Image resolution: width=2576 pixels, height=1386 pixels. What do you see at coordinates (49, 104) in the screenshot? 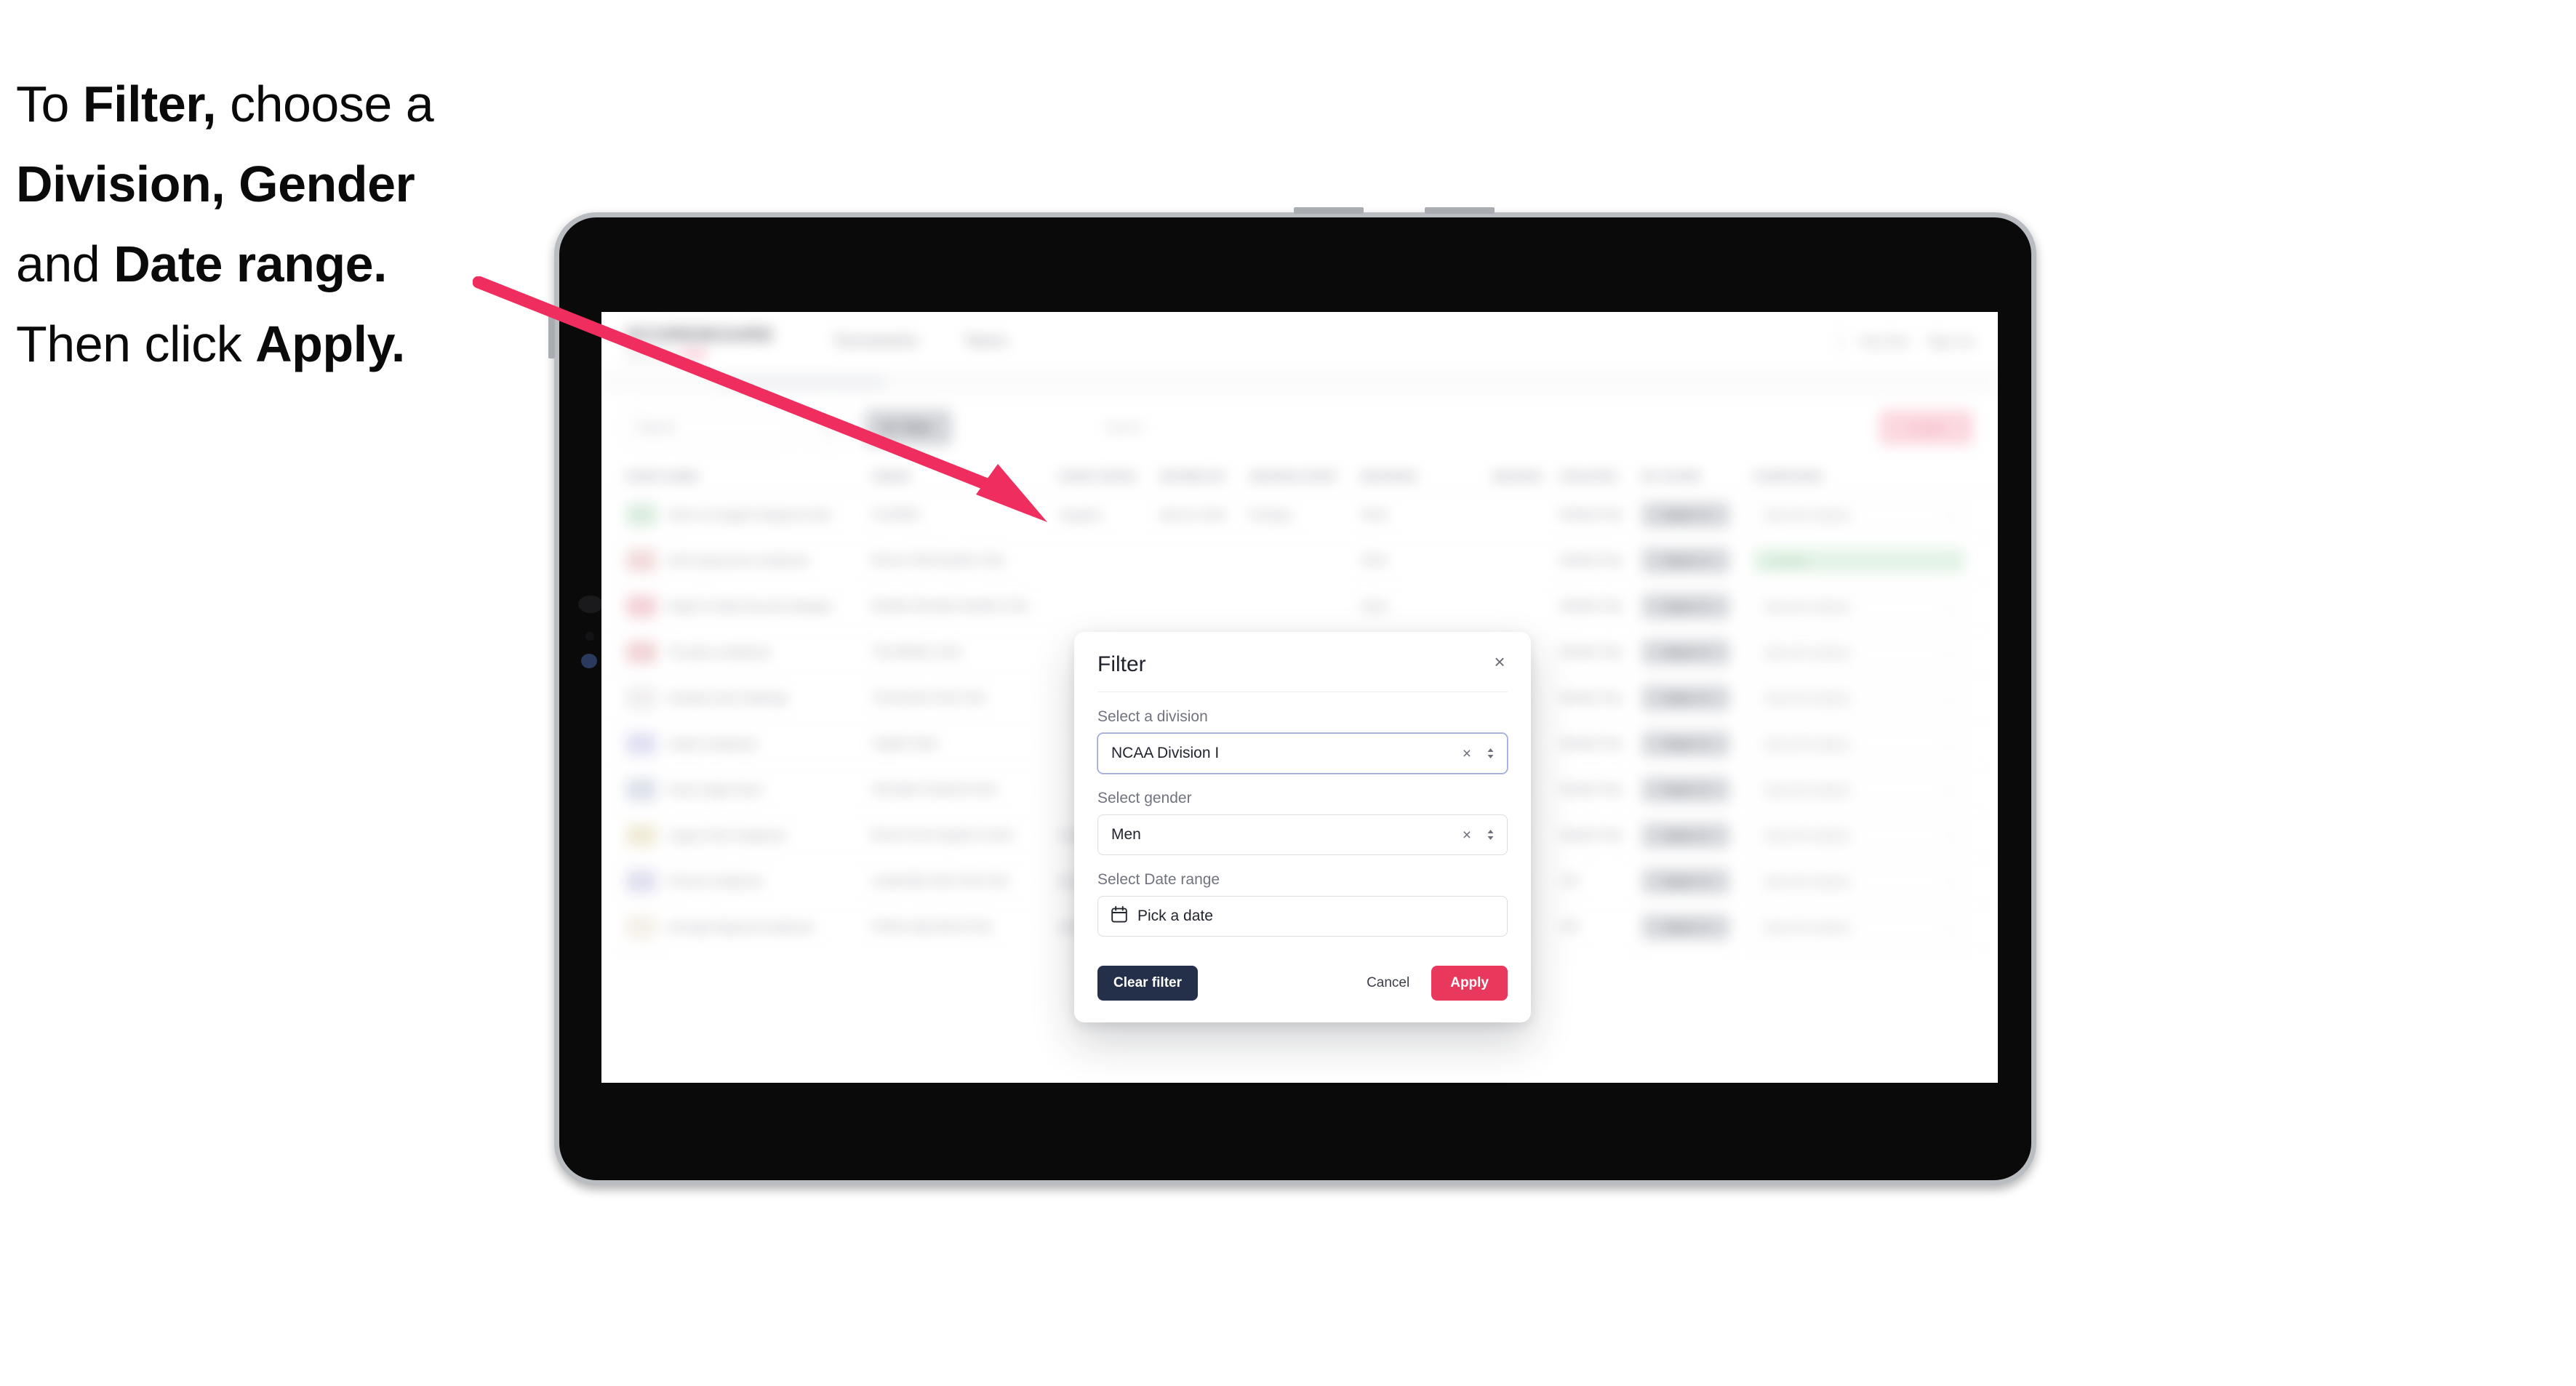
I see `instruction-line-1-a: To` at bounding box center [49, 104].